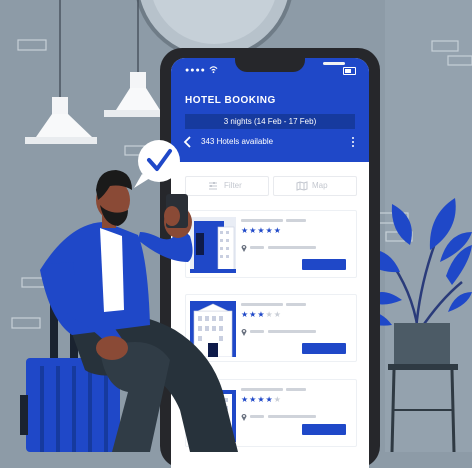 This screenshot has width=472, height=468. I want to click on wifi-icon, so click(213, 70).